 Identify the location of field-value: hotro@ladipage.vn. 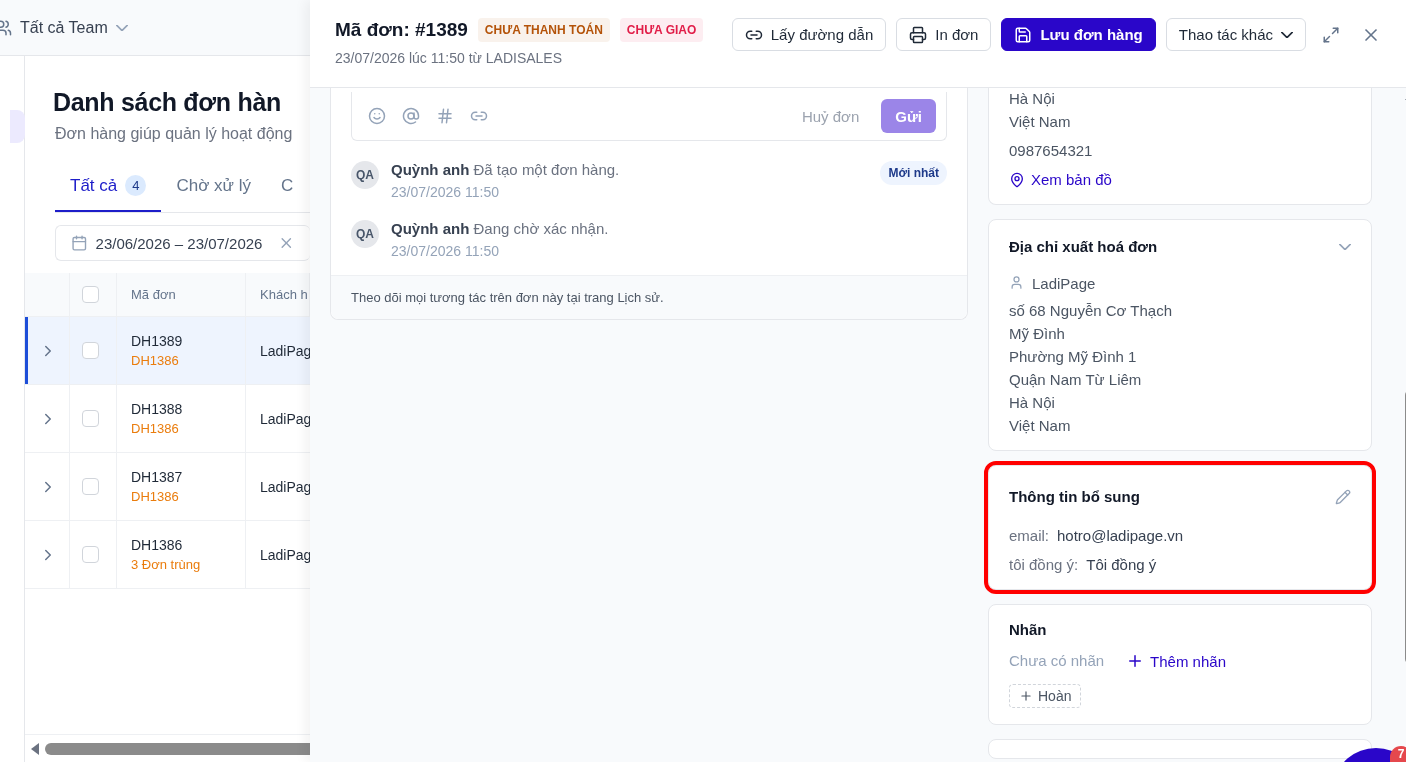
(1120, 535).